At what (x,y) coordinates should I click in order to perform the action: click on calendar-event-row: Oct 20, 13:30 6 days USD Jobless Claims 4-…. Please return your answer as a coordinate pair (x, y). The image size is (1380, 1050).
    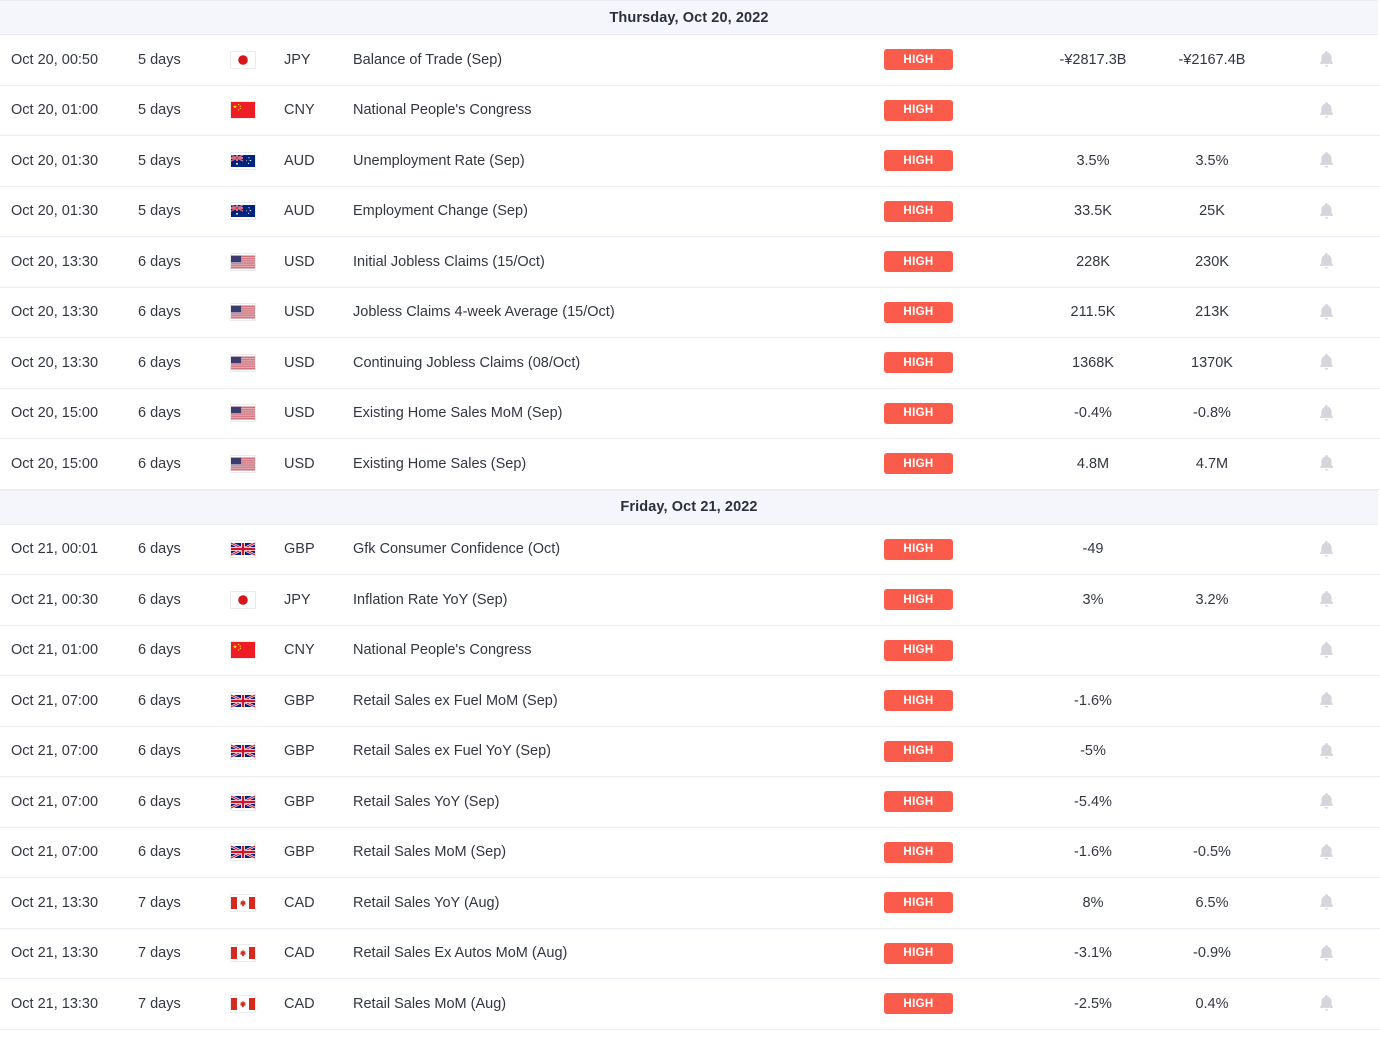
    Looking at the image, I should click on (690, 312).